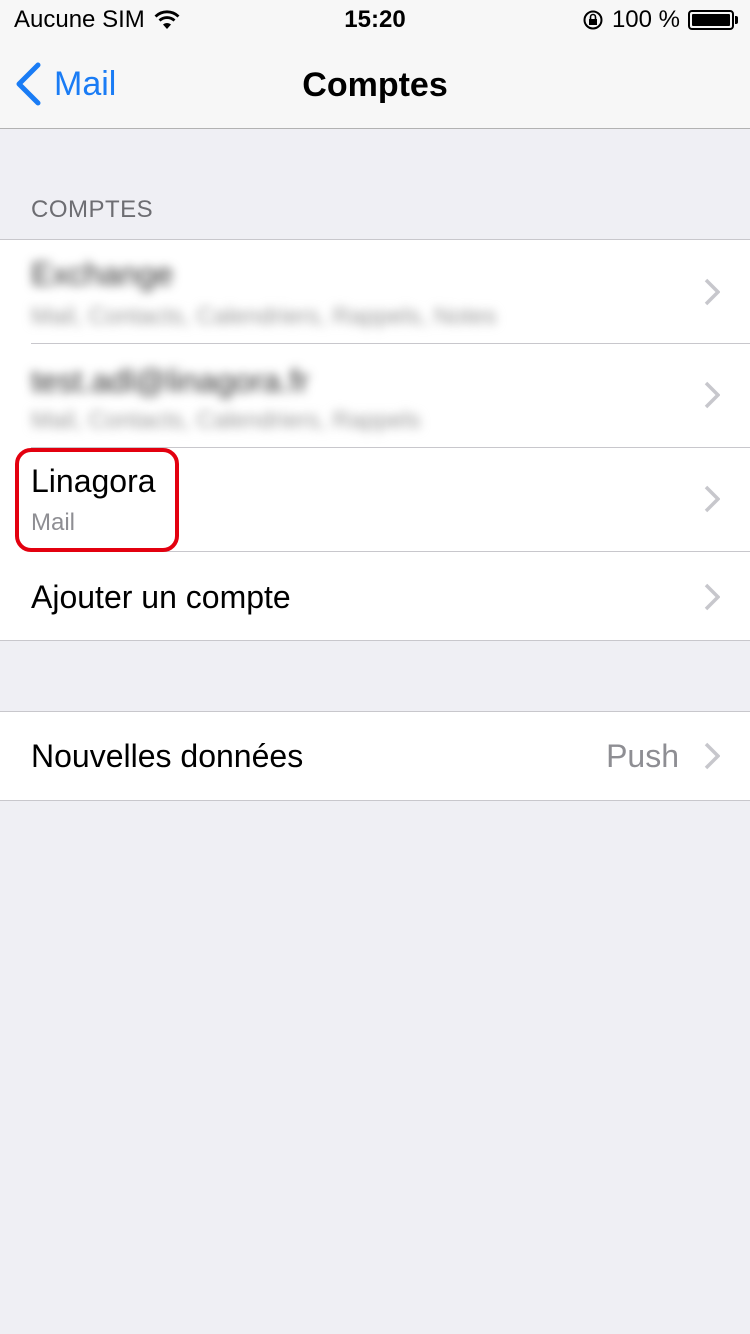 The height and width of the screenshot is (1334, 750). I want to click on navigation-bar: Mail Comptes, so click(375, 84).